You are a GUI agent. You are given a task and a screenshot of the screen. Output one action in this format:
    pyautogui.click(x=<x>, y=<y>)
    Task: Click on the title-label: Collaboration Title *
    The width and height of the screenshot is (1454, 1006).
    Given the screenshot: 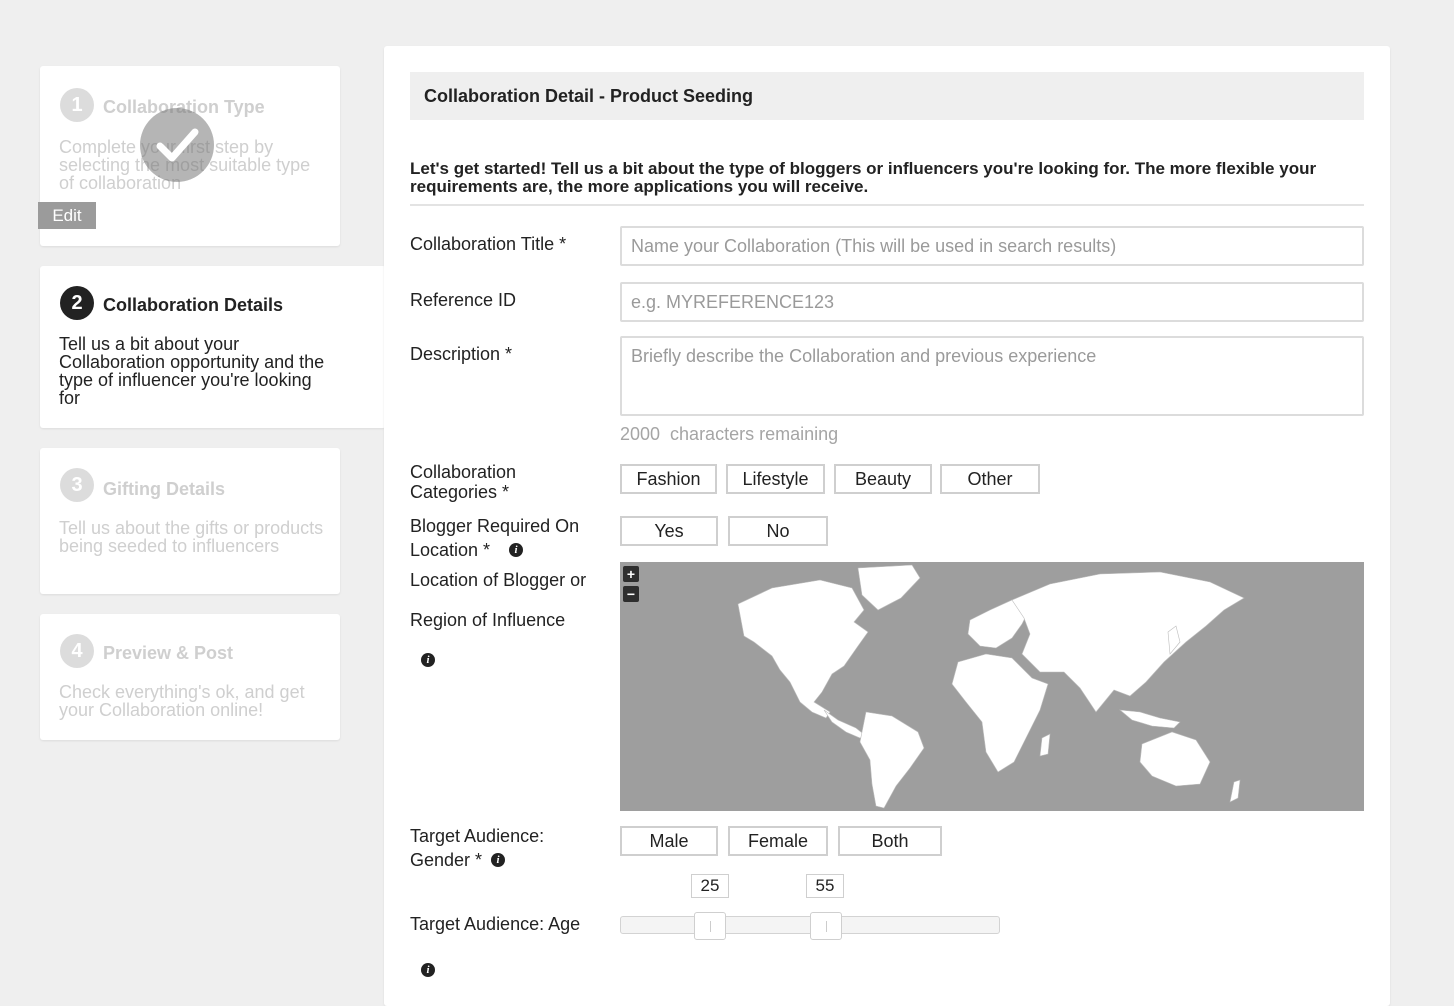 What is the action you would take?
    pyautogui.click(x=488, y=244)
    